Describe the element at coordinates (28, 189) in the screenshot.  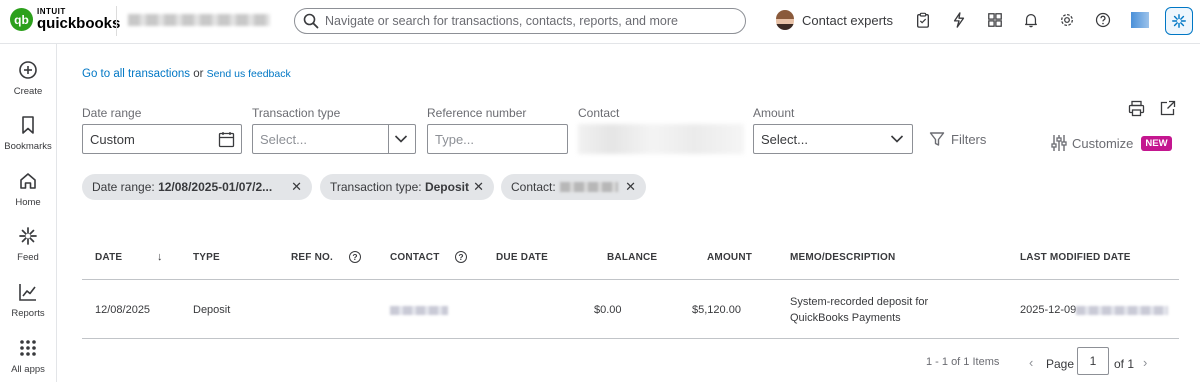
I see `sidebar-item-home: Home` at that location.